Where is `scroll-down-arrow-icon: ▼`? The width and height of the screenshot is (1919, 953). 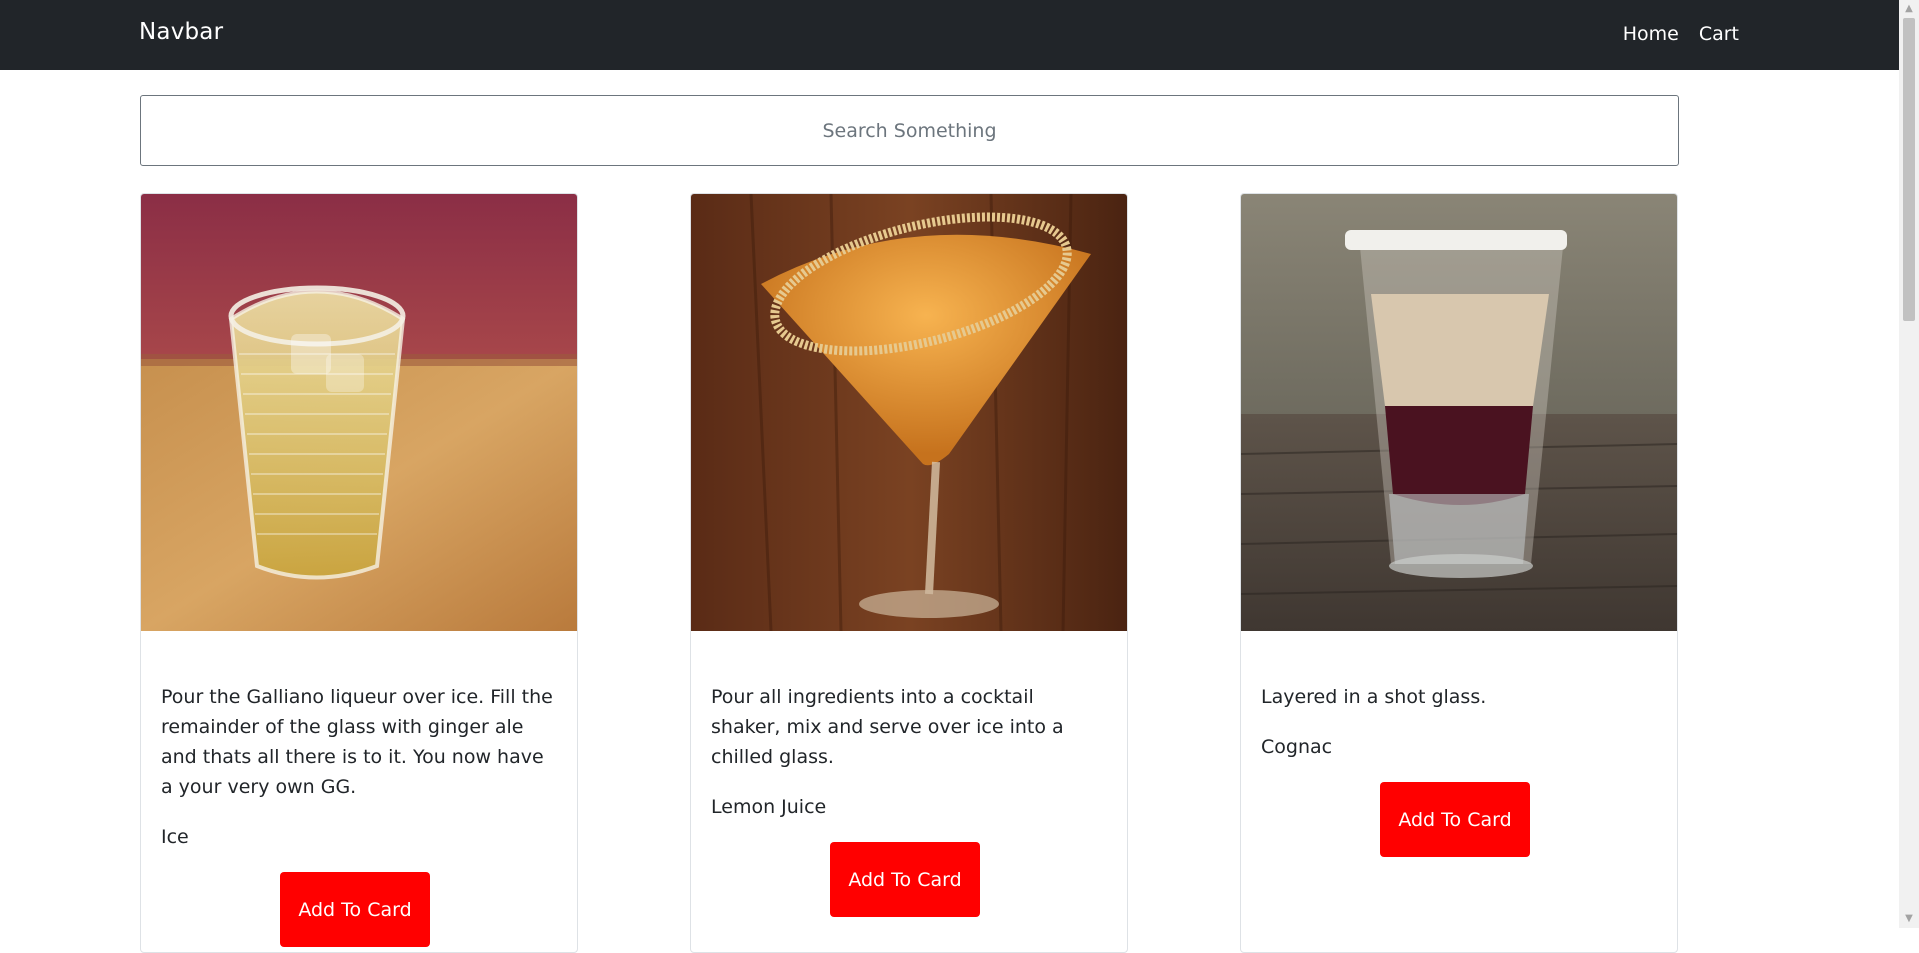
scroll-down-arrow-icon: ▼ is located at coordinates (1909, 919).